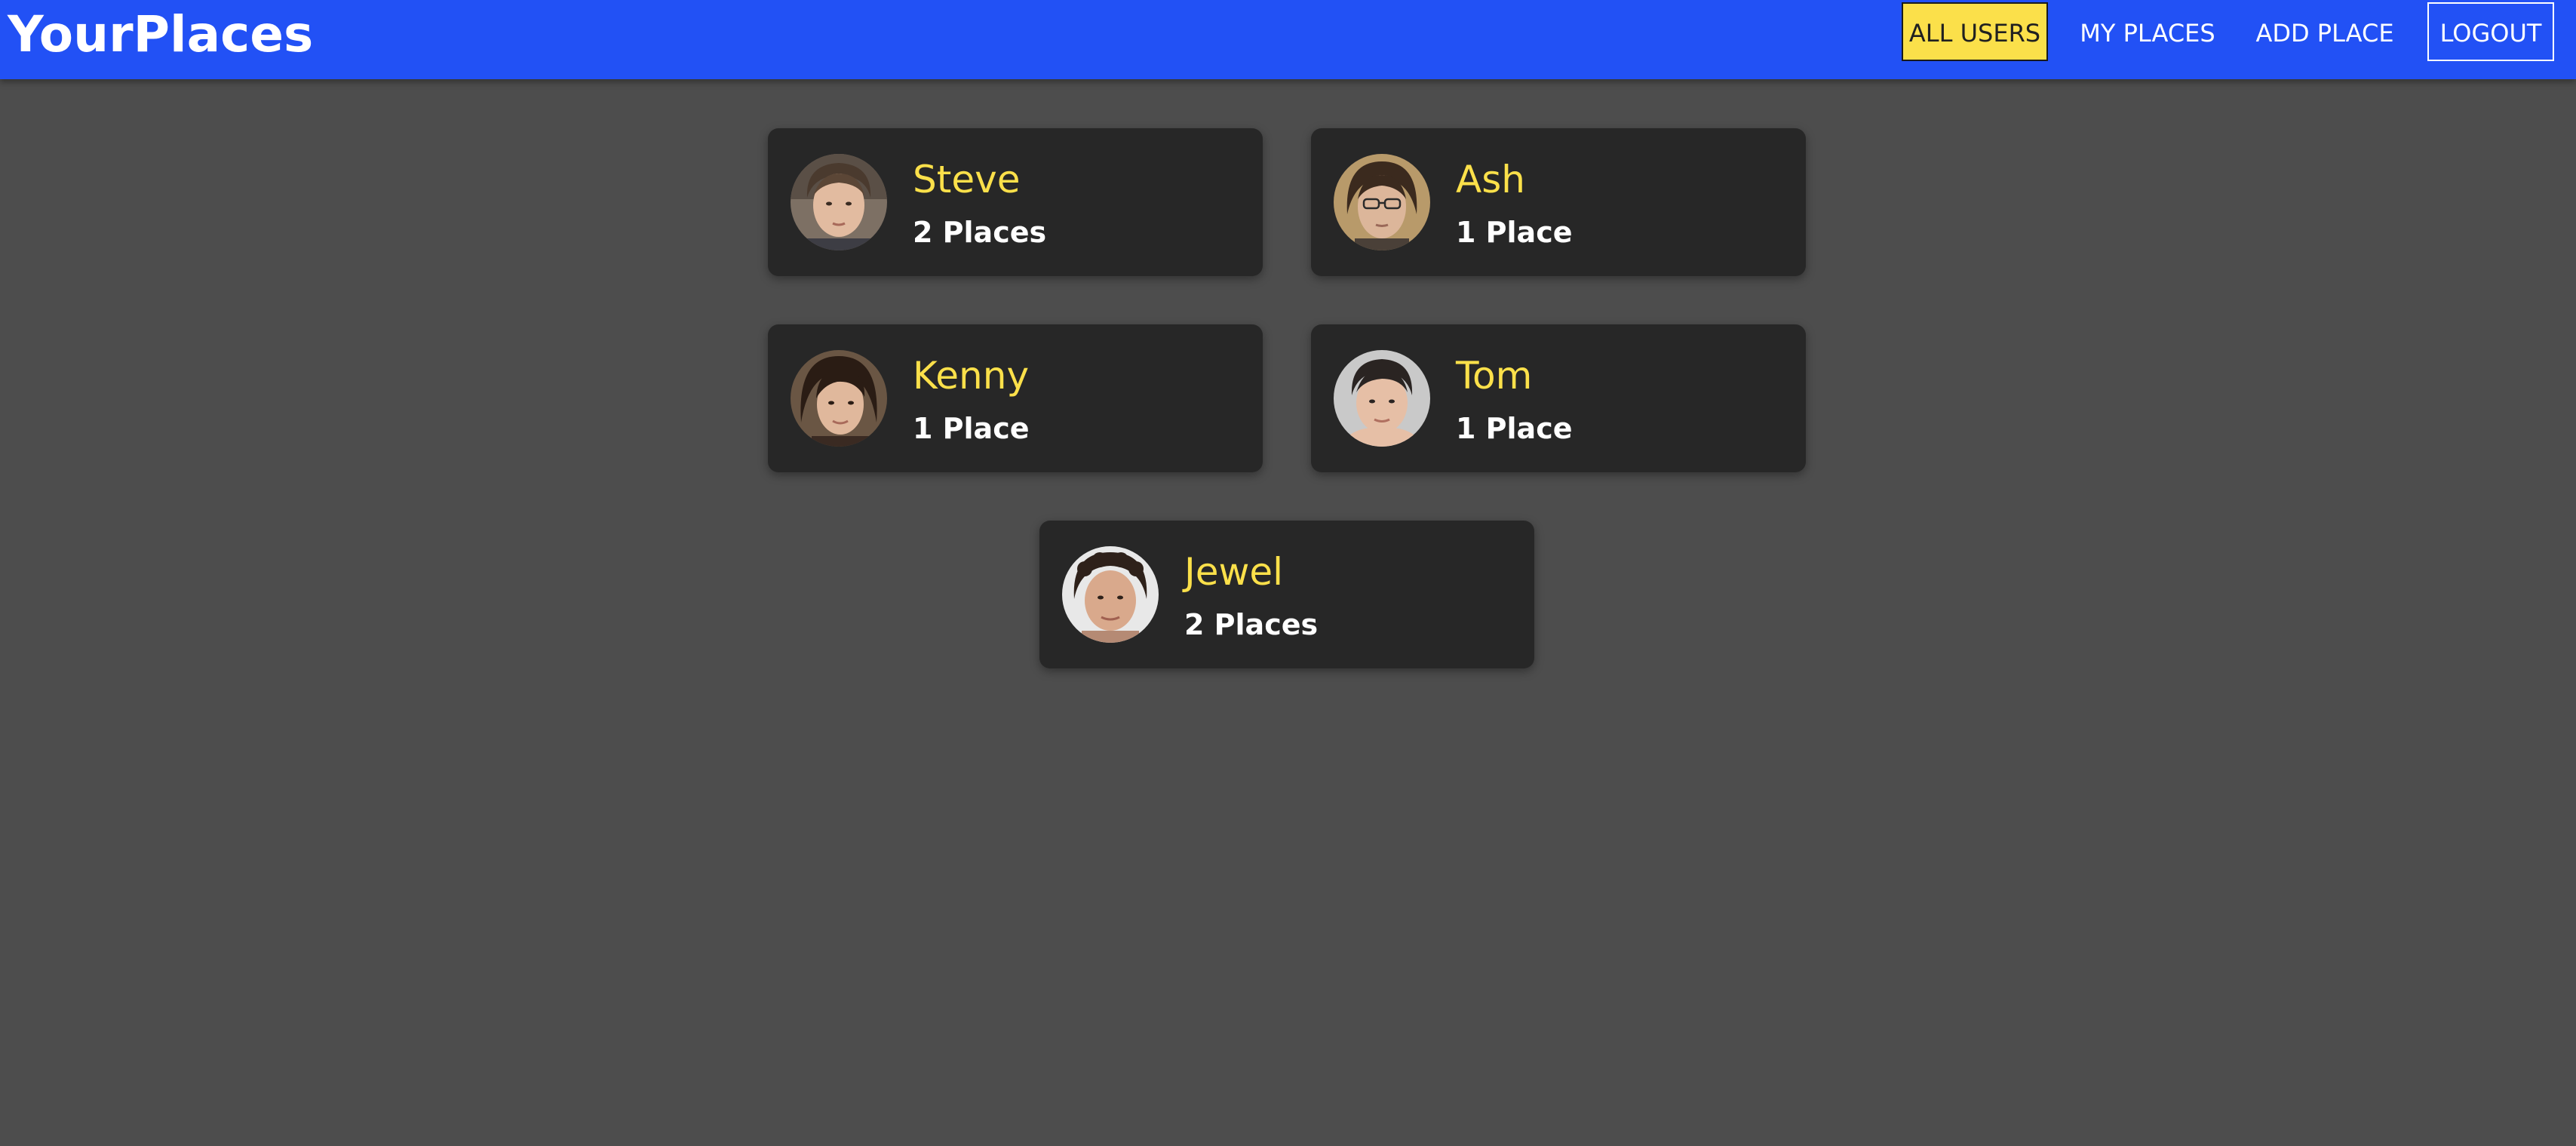 This screenshot has height=1146, width=2576. What do you see at coordinates (1558, 398) in the screenshot?
I see `user-card-tom: Tom 1 Place` at bounding box center [1558, 398].